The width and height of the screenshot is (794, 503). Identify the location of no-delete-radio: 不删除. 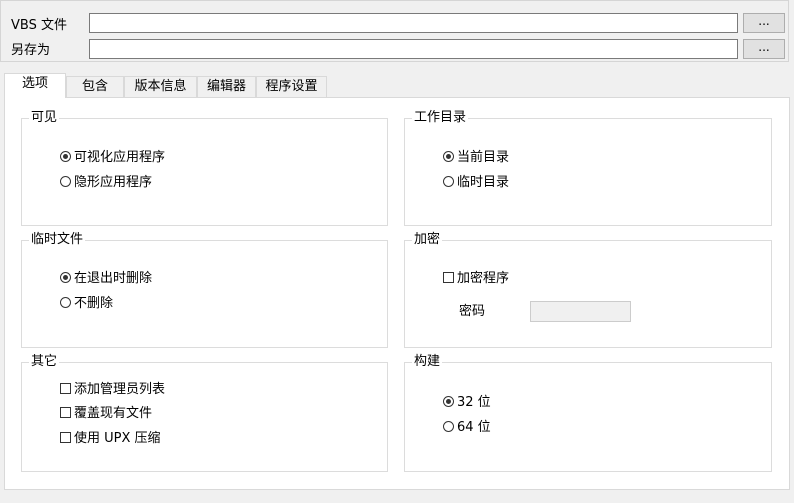
(86, 304).